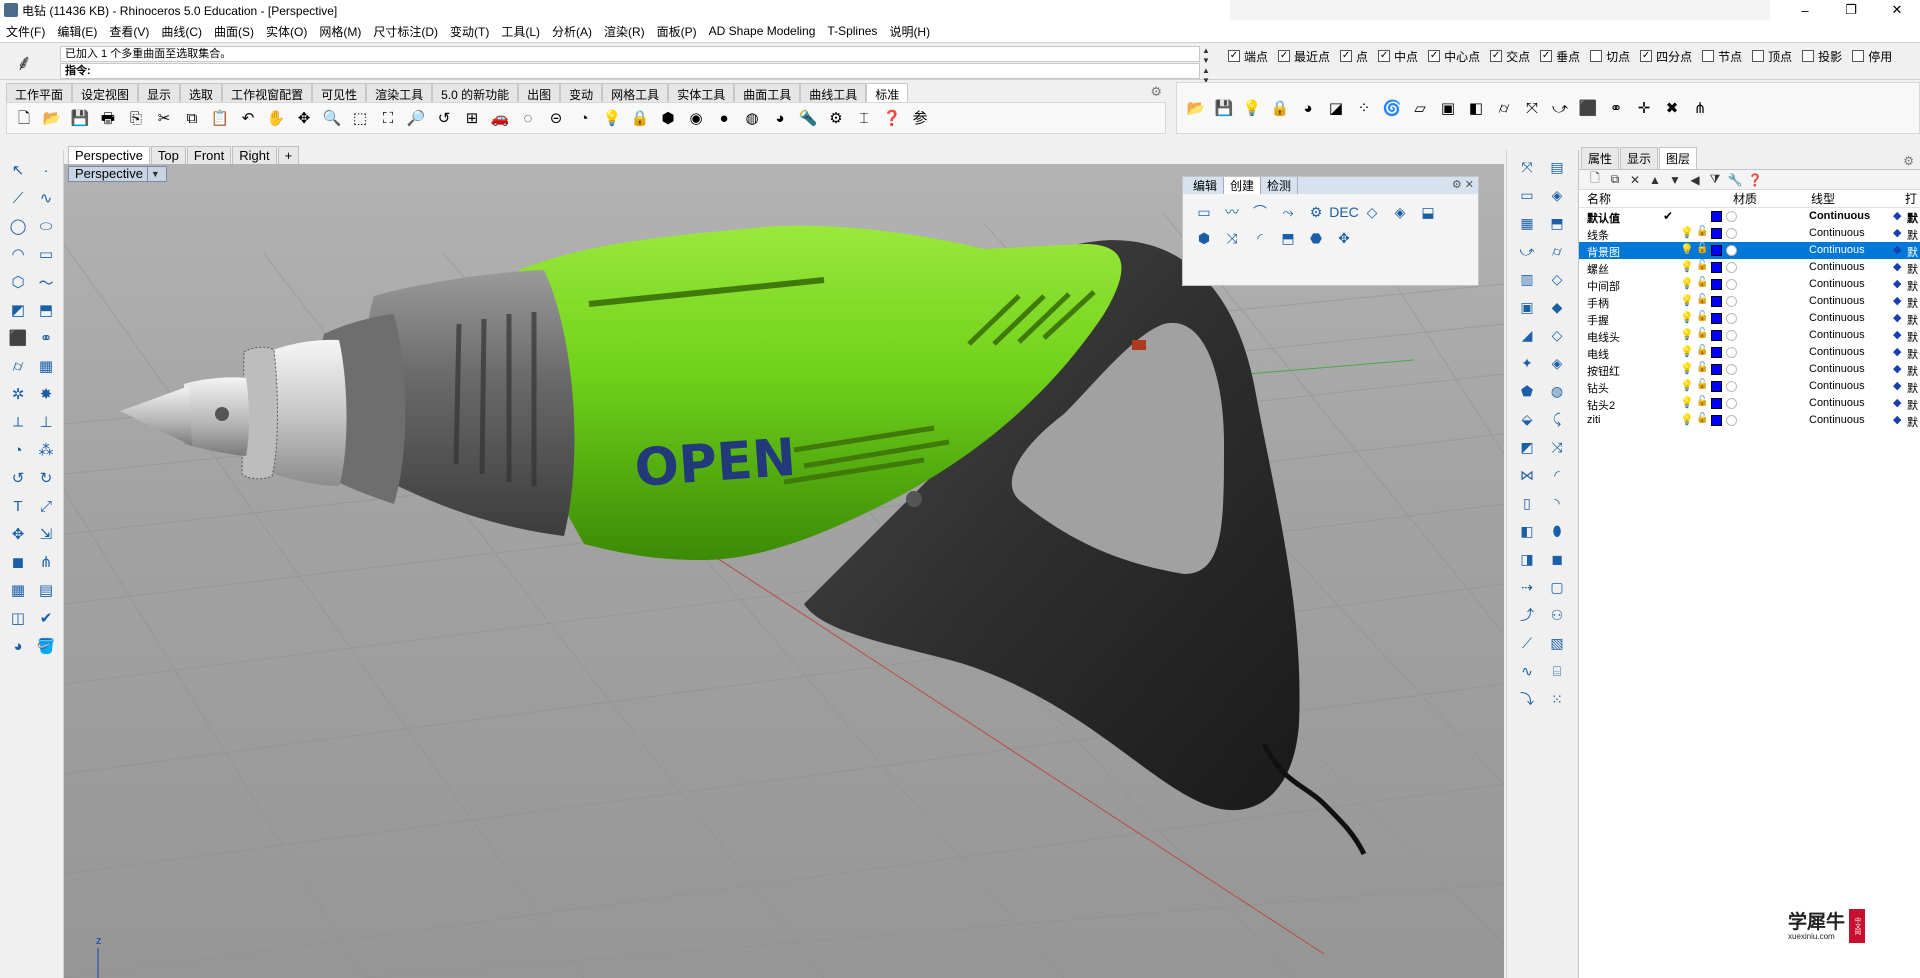  What do you see at coordinates (220, 118) in the screenshot?
I see `paste-icon: 📋` at bounding box center [220, 118].